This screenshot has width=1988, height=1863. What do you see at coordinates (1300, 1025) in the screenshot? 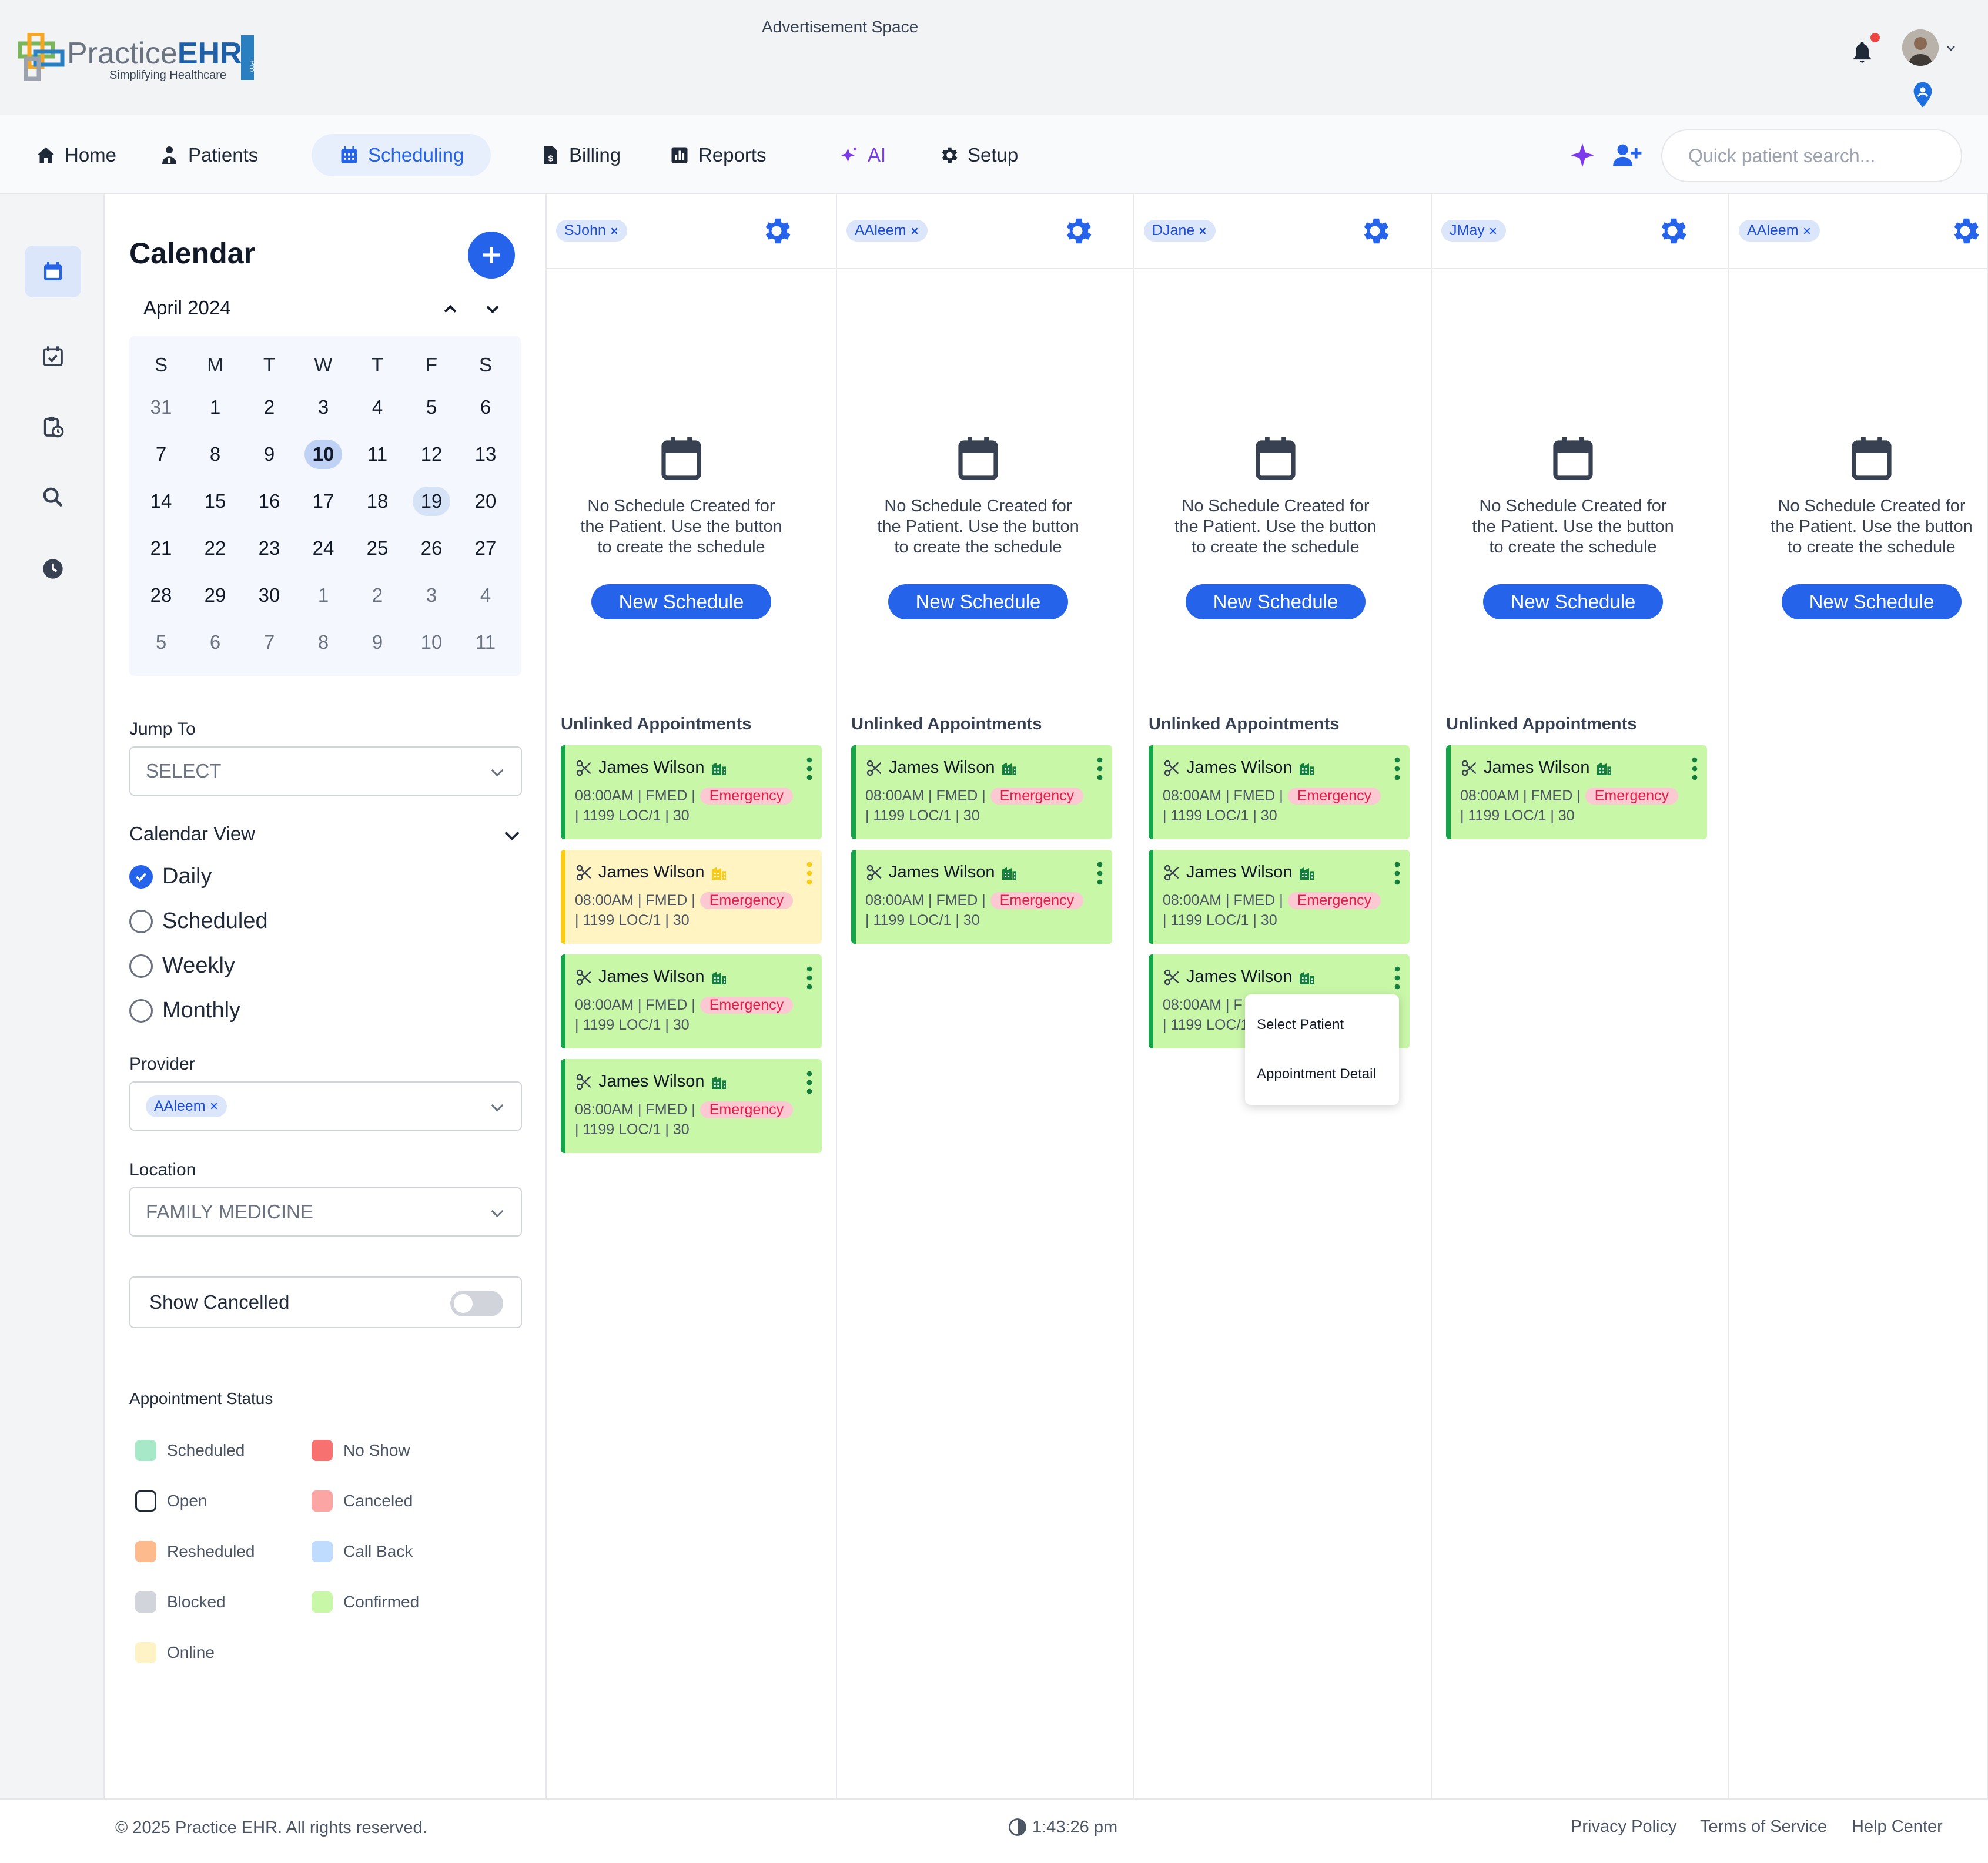
I see `menu-select-patient: Select Patient` at bounding box center [1300, 1025].